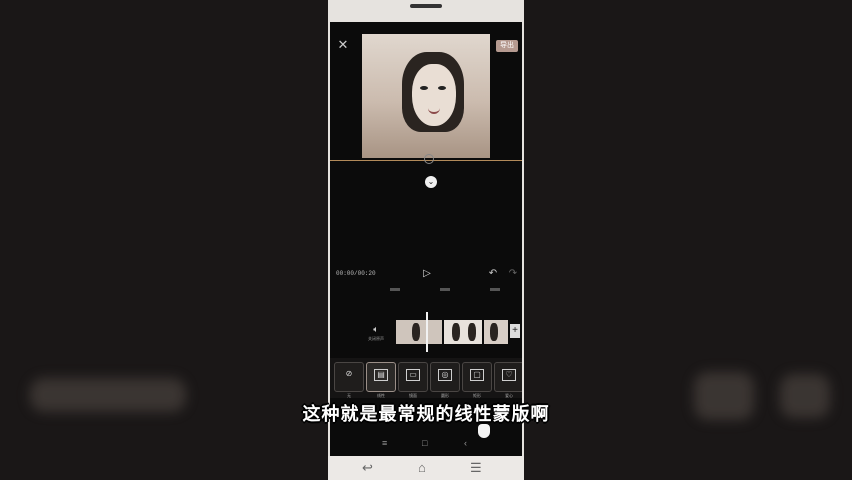 The height and width of the screenshot is (480, 852). Describe the element at coordinates (515, 331) in the screenshot. I see `plus-icon: +` at that location.